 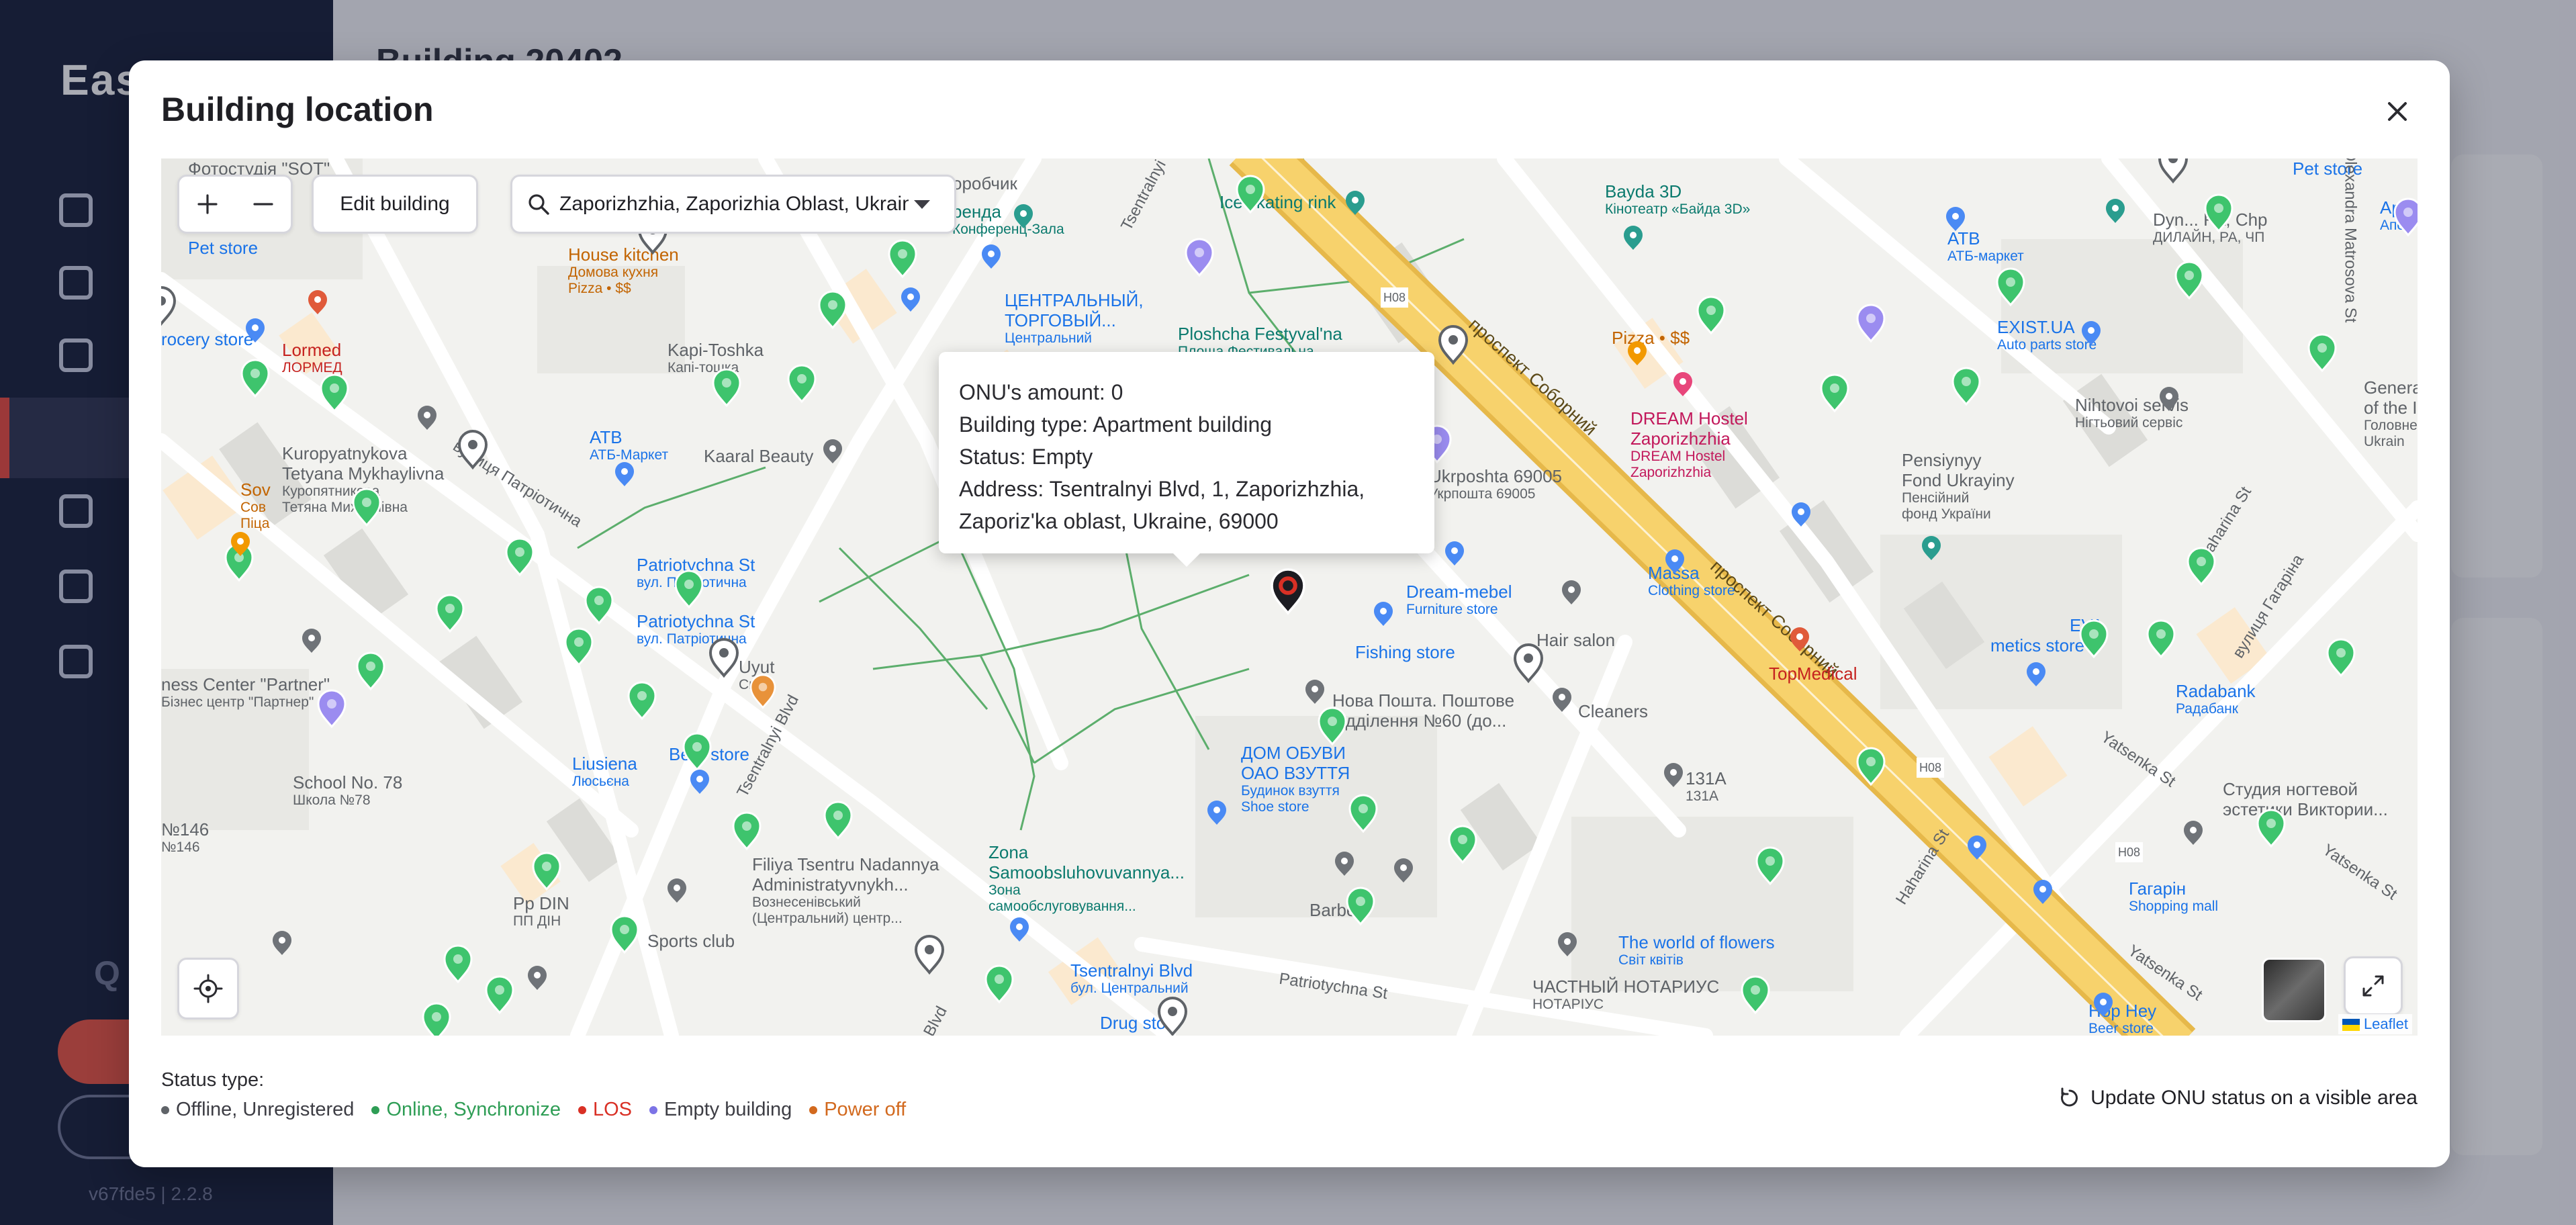 I want to click on zoom-in-button, so click(x=207, y=204).